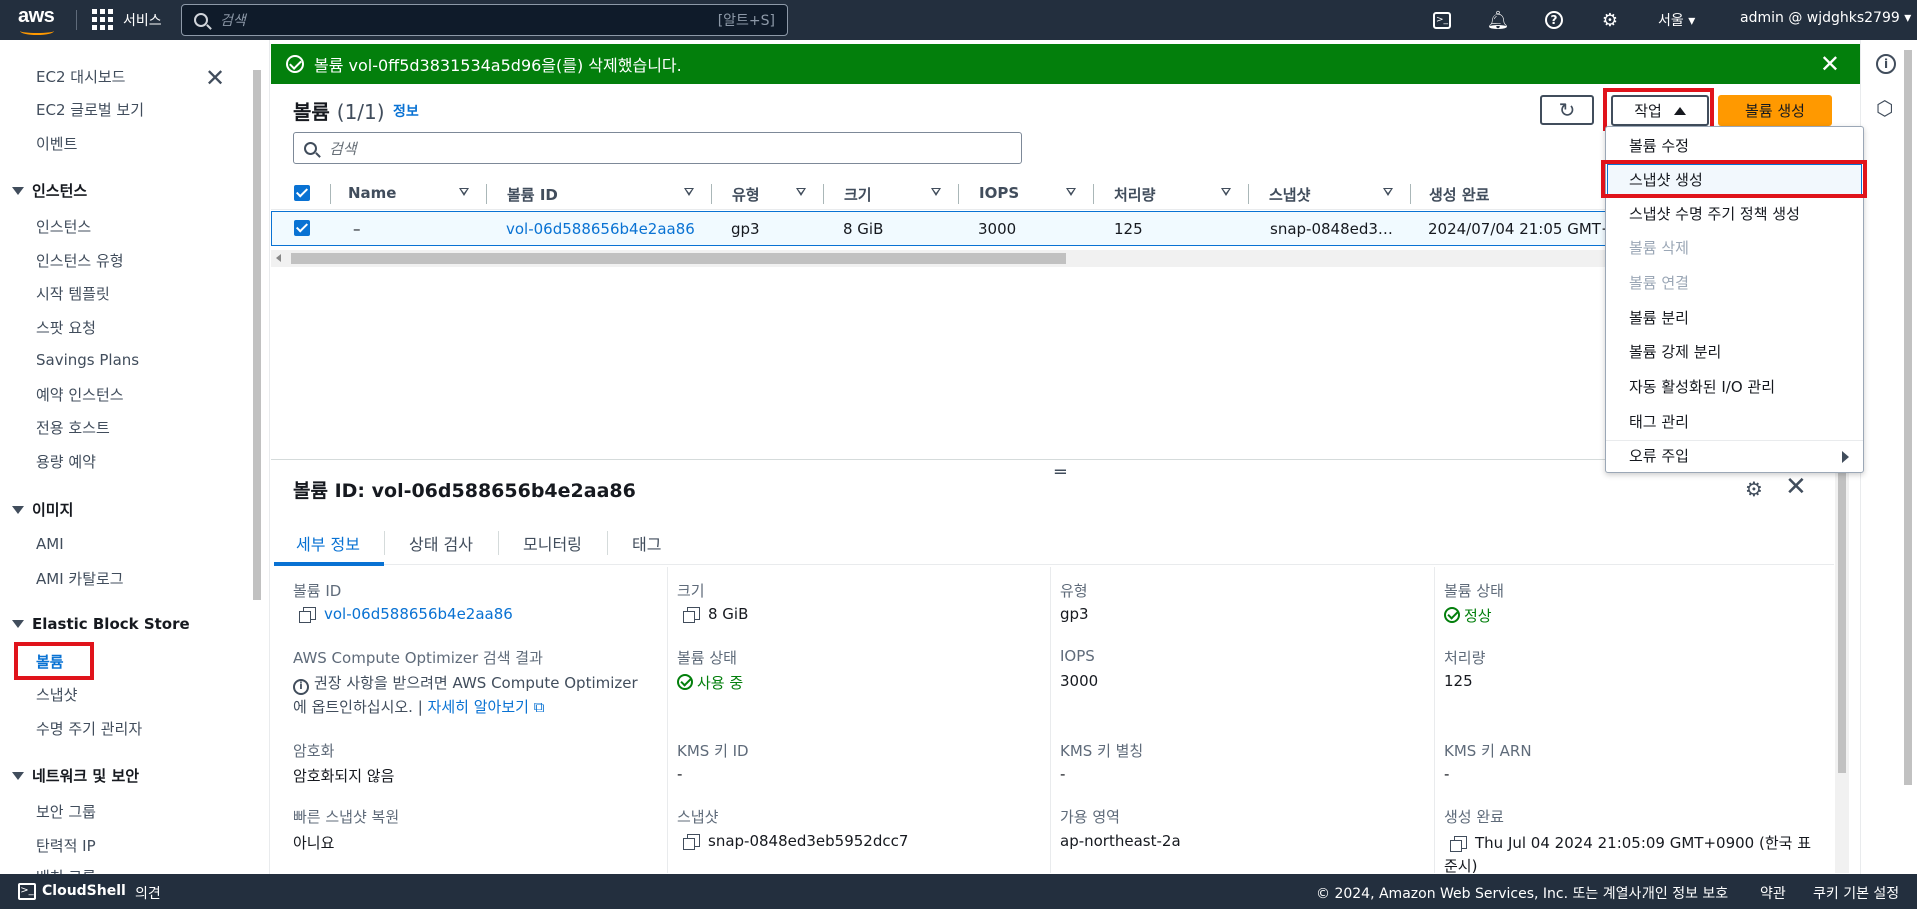 This screenshot has height=909, width=1917. What do you see at coordinates (858, 194) in the screenshot?
I see `column-header-size: 크기` at bounding box center [858, 194].